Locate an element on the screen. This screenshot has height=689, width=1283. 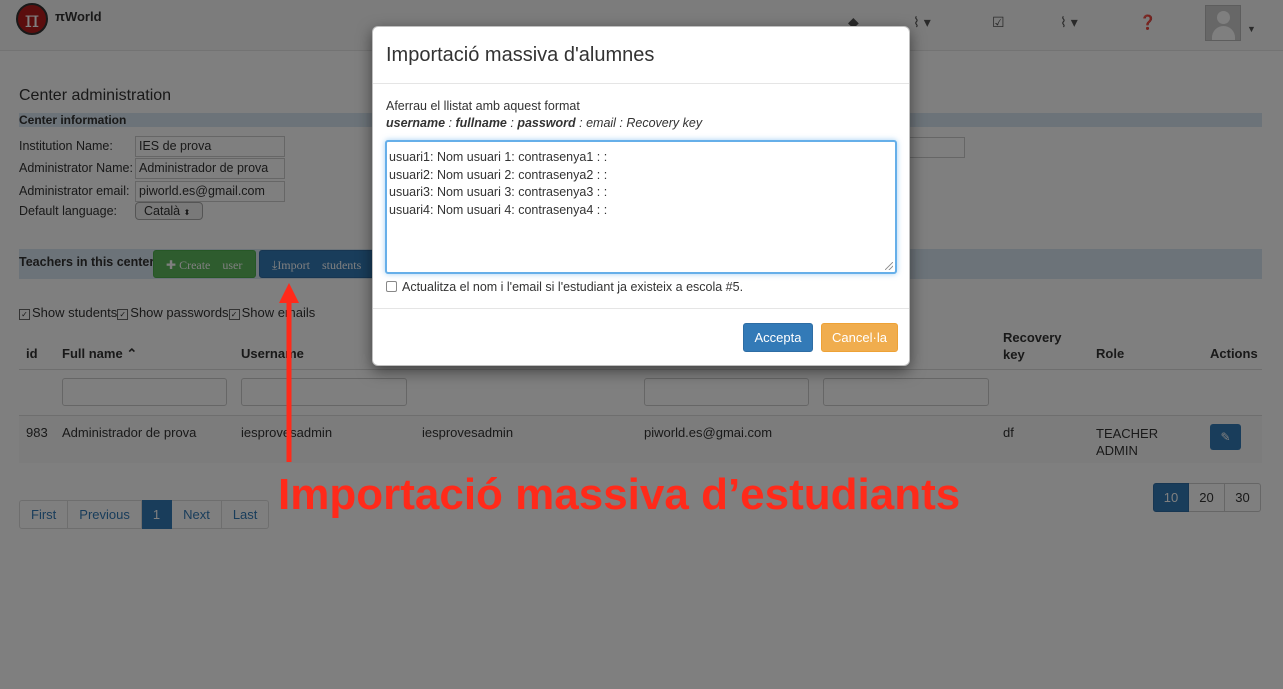
list-line: usuari3: Nom usuari 3: contrasenya3 : : is located at coordinates (498, 192).